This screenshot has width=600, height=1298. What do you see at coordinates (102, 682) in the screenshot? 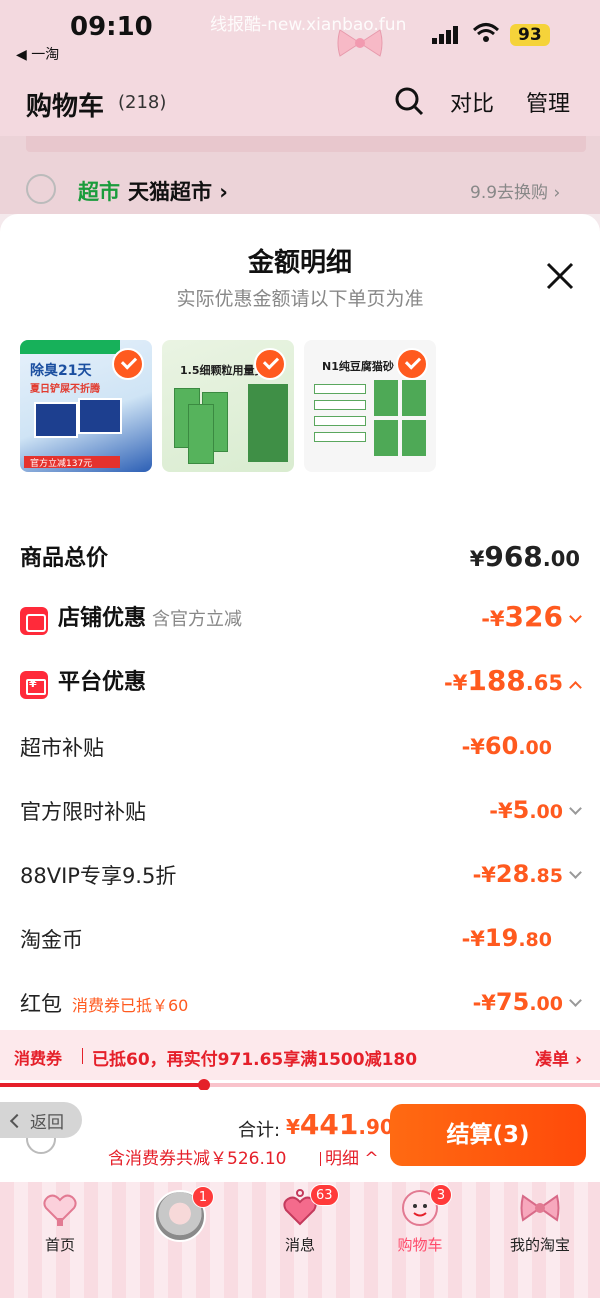
I see `row-label: 平台优惠` at bounding box center [102, 682].